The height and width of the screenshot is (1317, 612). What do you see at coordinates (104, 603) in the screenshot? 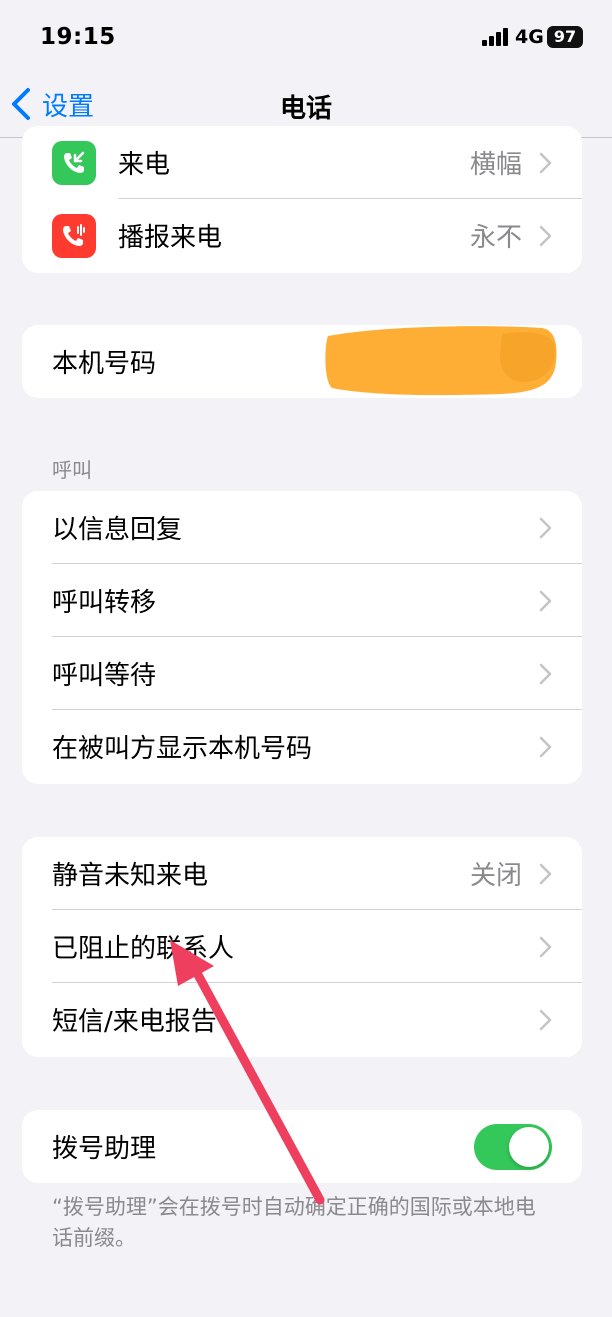
I see `row-label: 呼叫转移` at bounding box center [104, 603].